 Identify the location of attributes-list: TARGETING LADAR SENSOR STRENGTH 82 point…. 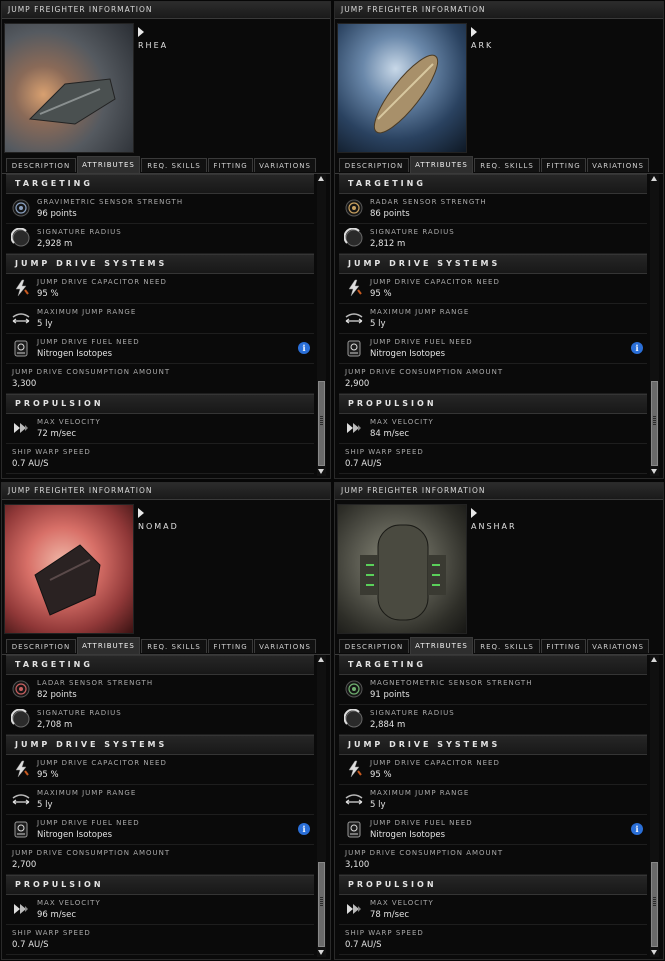
(160, 805).